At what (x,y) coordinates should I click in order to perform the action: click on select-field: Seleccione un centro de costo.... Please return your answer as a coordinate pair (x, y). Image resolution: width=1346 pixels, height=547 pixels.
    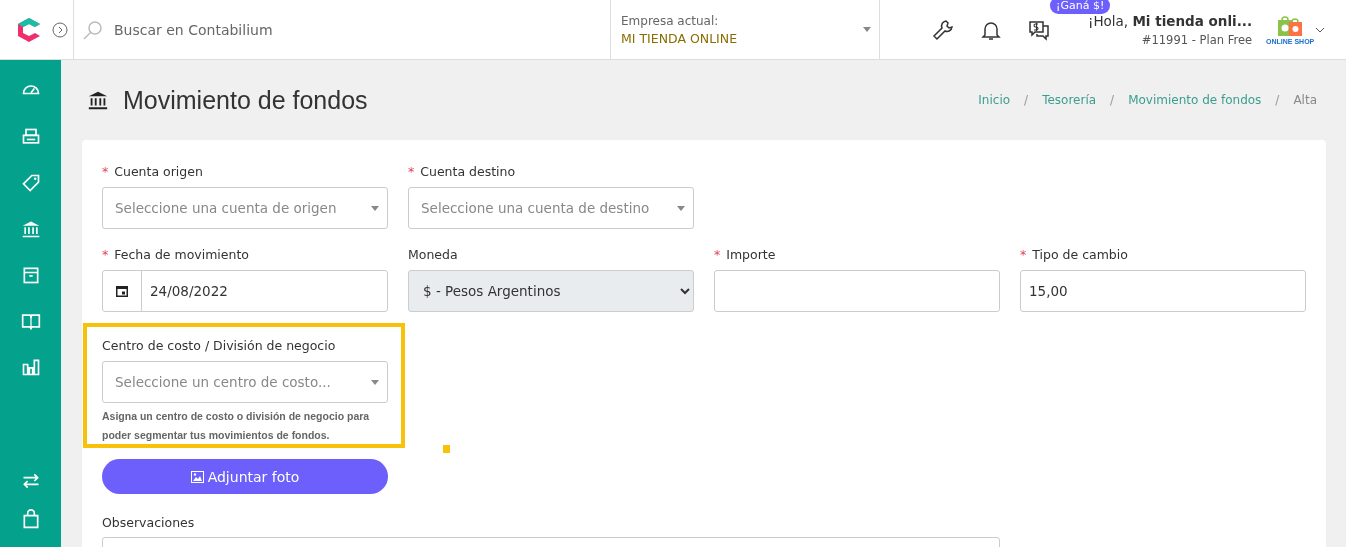
    Looking at the image, I should click on (245, 382).